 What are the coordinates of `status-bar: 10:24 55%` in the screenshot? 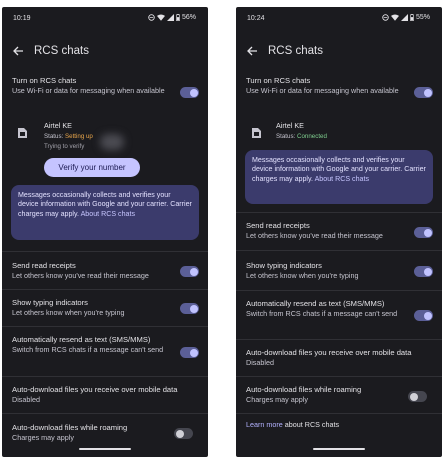 It's located at (339, 18).